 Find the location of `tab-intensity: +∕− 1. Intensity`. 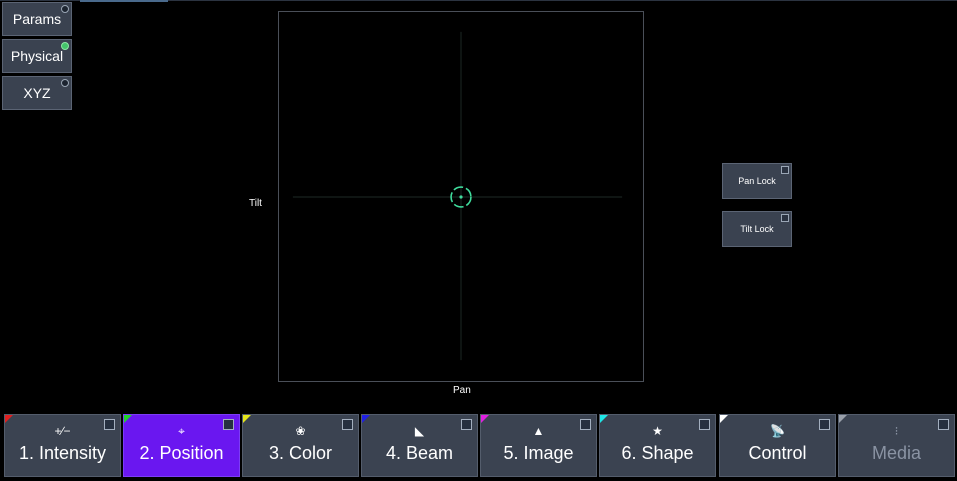

tab-intensity: +∕− 1. Intensity is located at coordinates (62, 445).